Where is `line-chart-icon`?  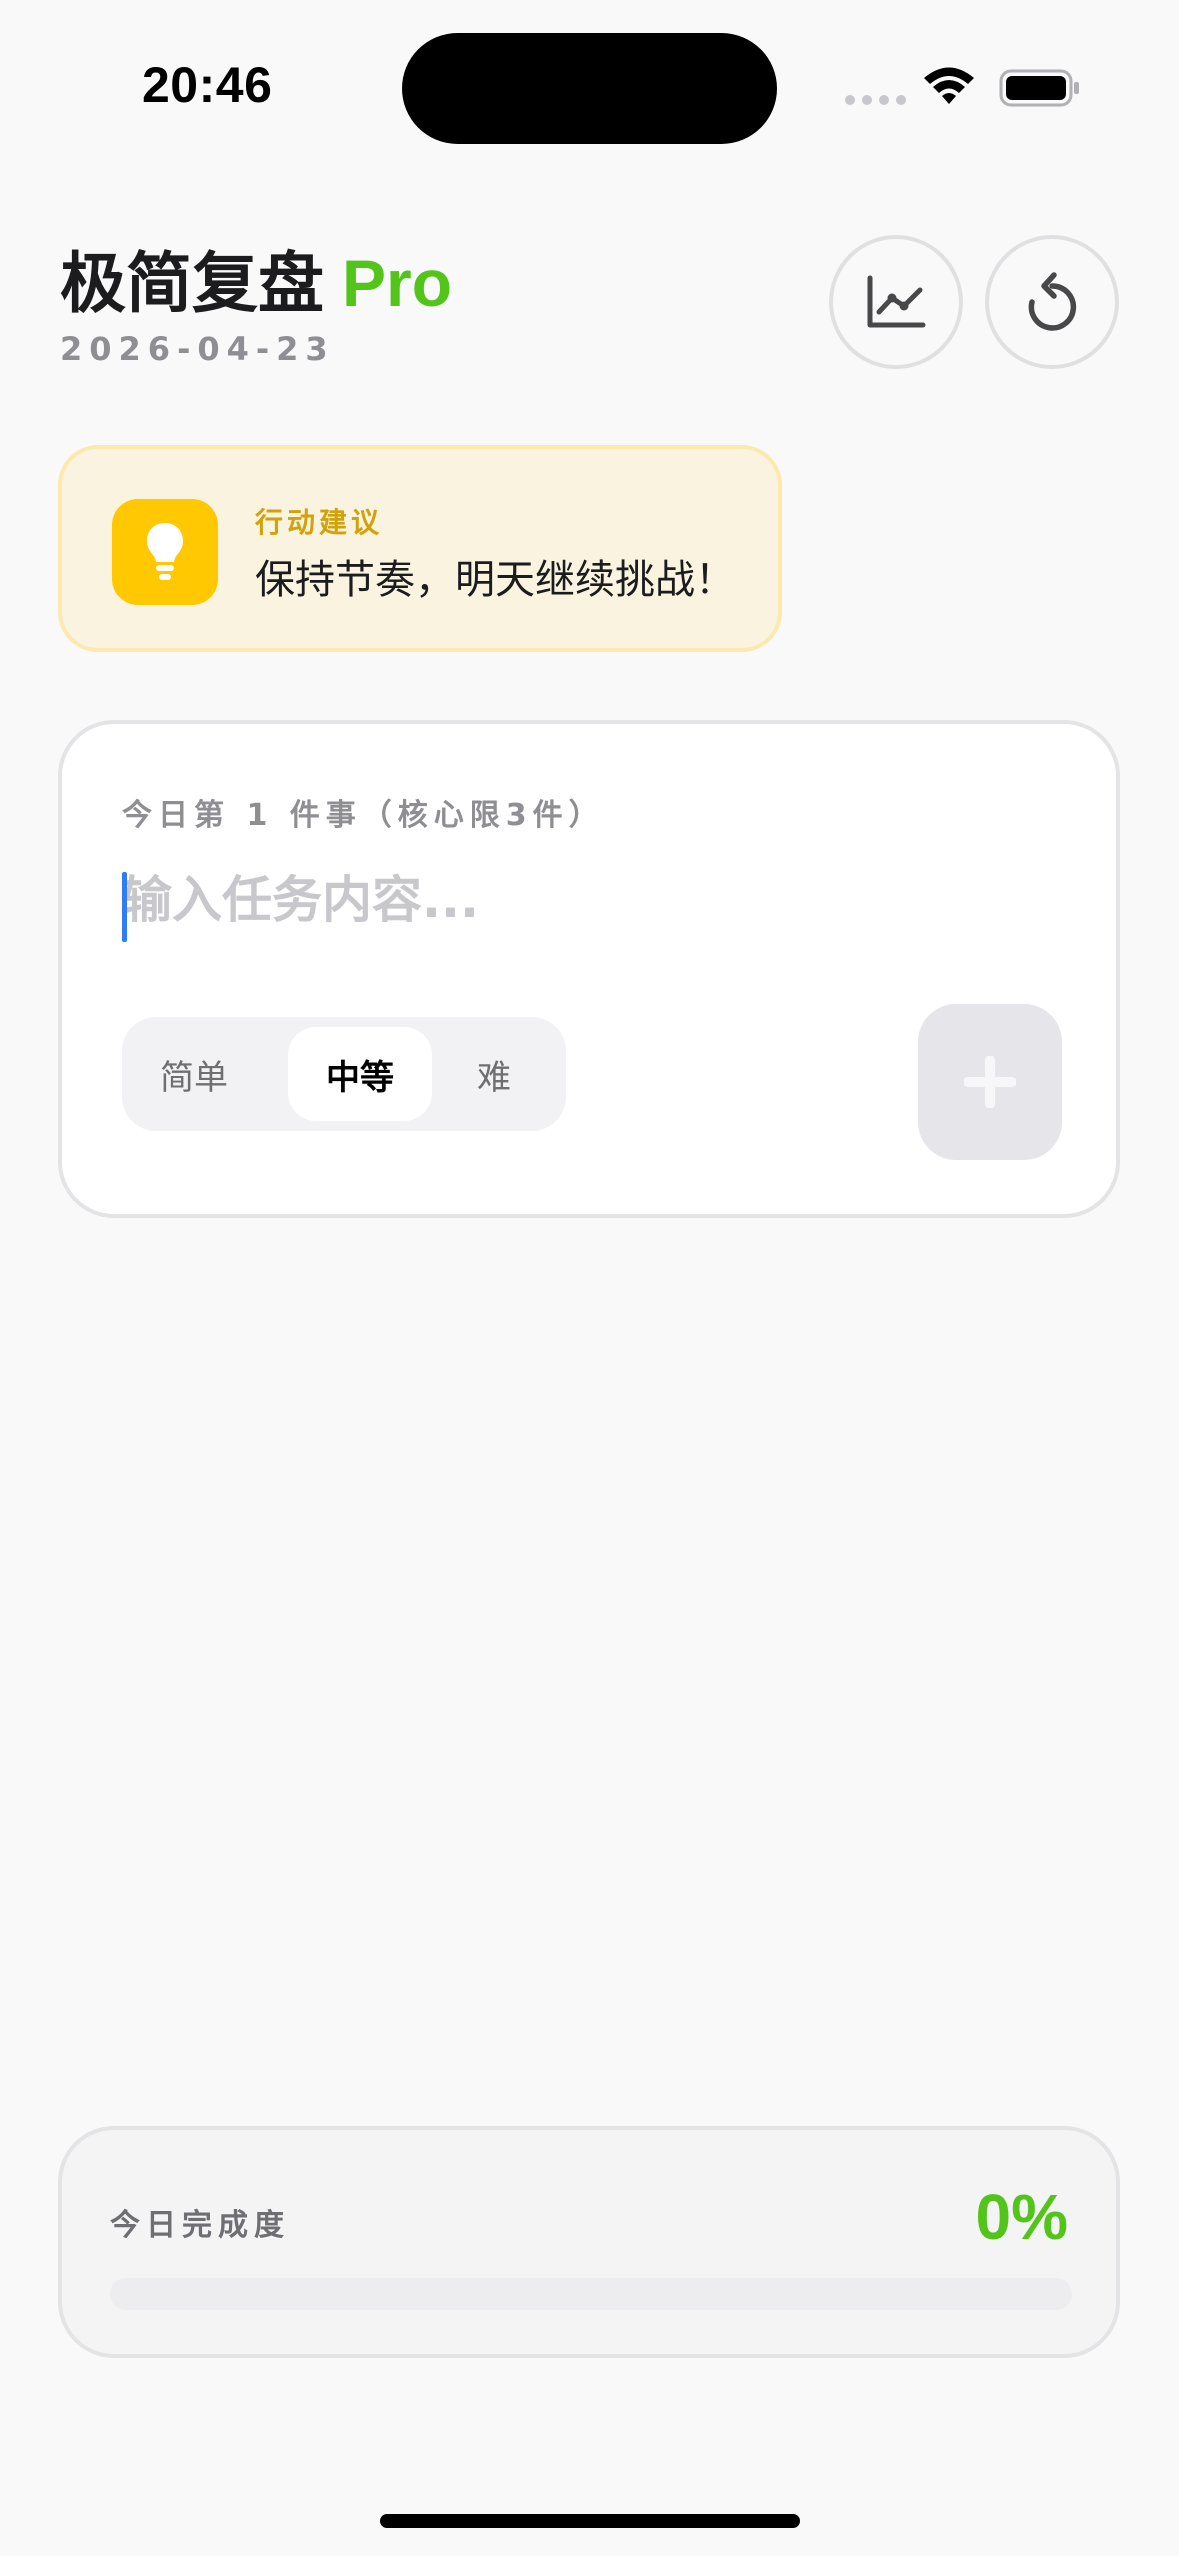
line-chart-icon is located at coordinates (896, 301).